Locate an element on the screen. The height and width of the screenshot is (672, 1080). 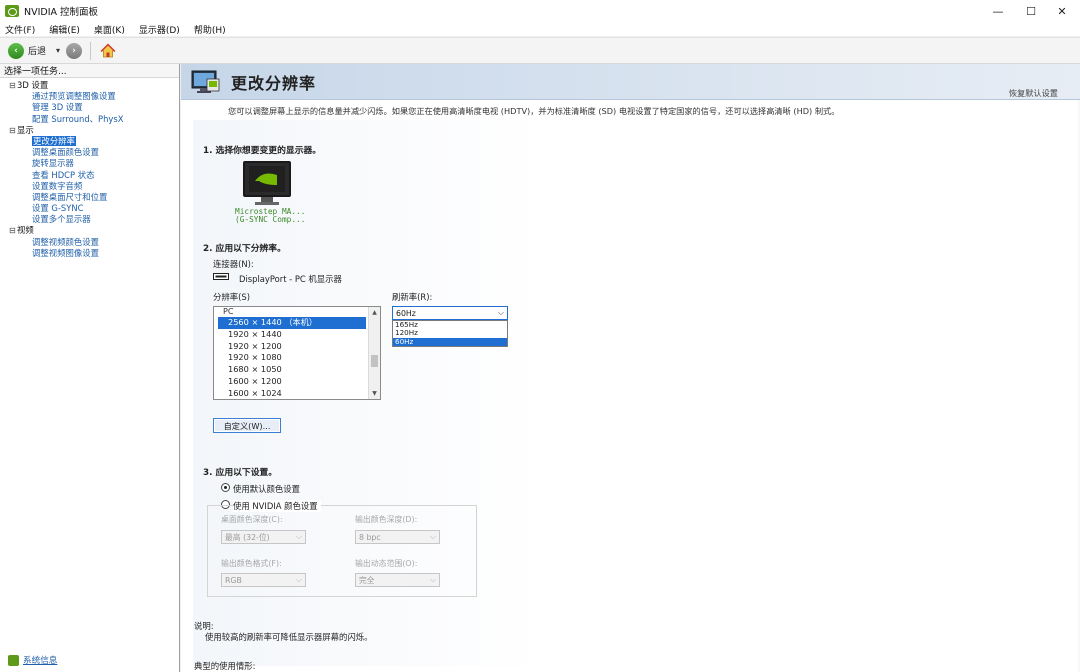
tree-task-item: 管理 3D 设置 is located at coordinates (89, 107).